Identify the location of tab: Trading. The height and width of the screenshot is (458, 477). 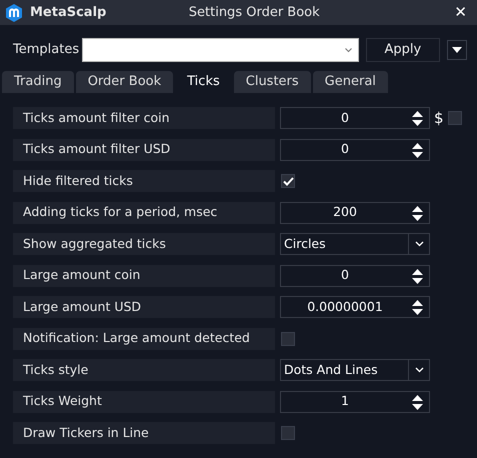
(38, 82).